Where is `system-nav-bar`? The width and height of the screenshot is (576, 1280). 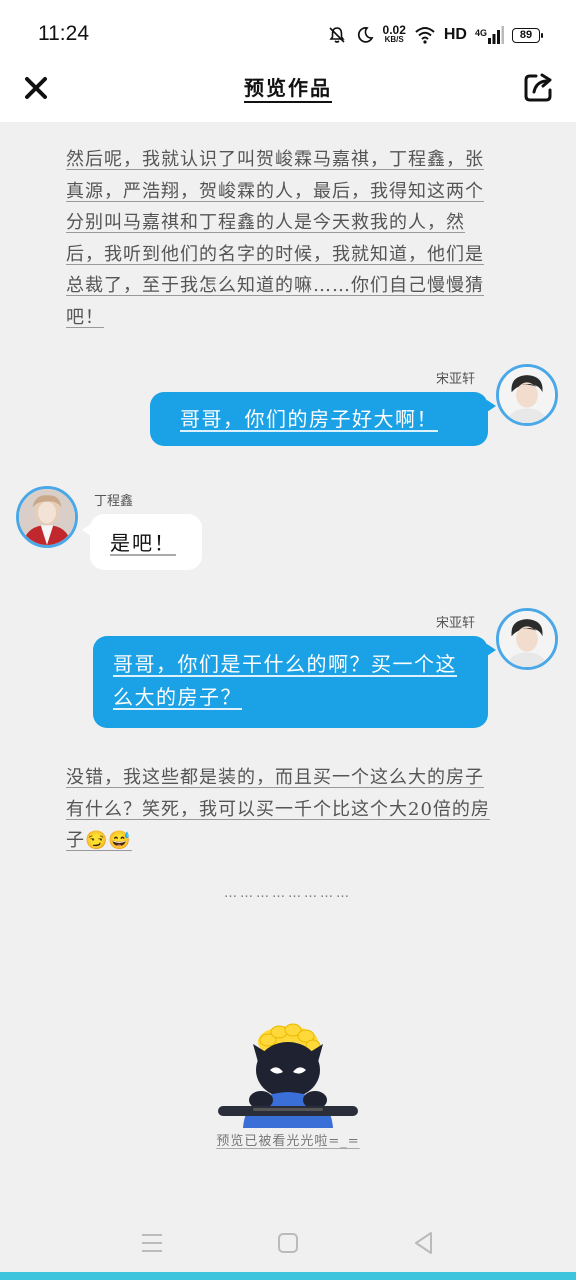 system-nav-bar is located at coordinates (288, 1241).